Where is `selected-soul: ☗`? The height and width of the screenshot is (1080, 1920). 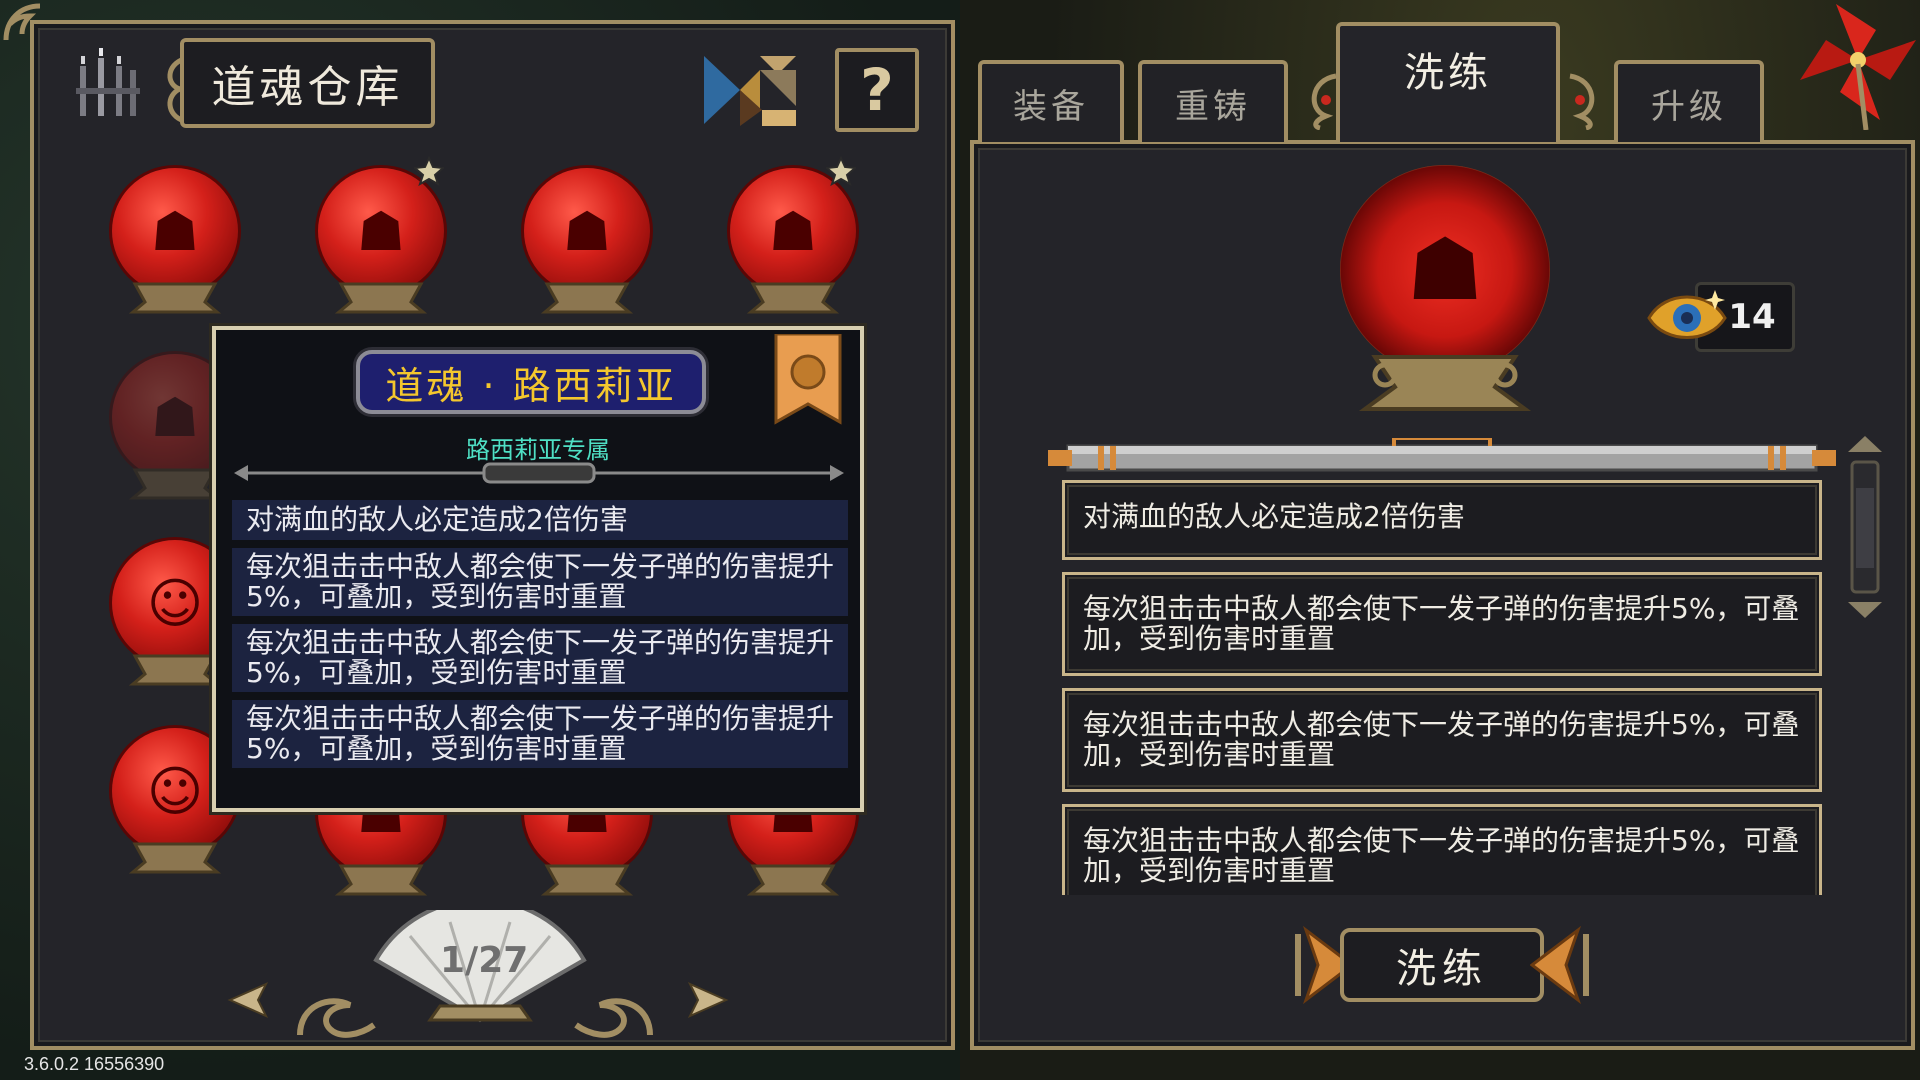
selected-soul: ☗ is located at coordinates (1445, 295).